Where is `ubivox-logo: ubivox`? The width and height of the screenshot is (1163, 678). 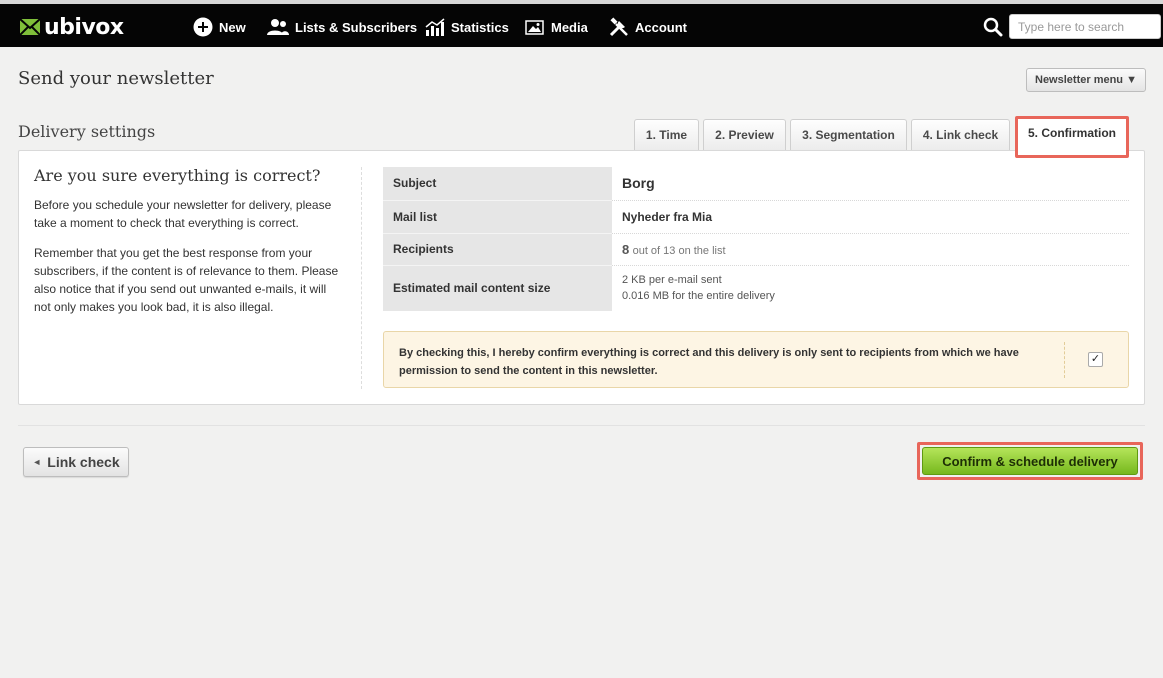 ubivox-logo: ubivox is located at coordinates (72, 27).